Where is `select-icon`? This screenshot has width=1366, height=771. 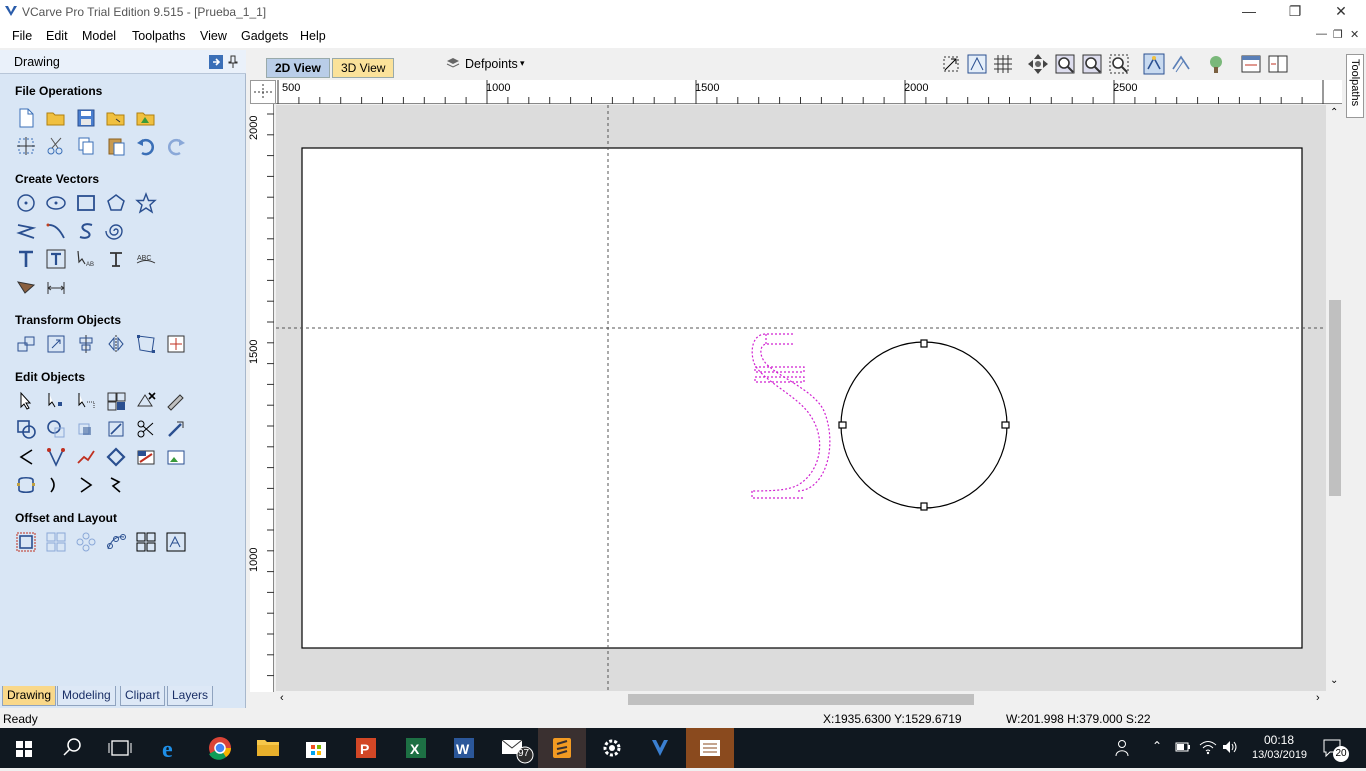 select-icon is located at coordinates (26, 401).